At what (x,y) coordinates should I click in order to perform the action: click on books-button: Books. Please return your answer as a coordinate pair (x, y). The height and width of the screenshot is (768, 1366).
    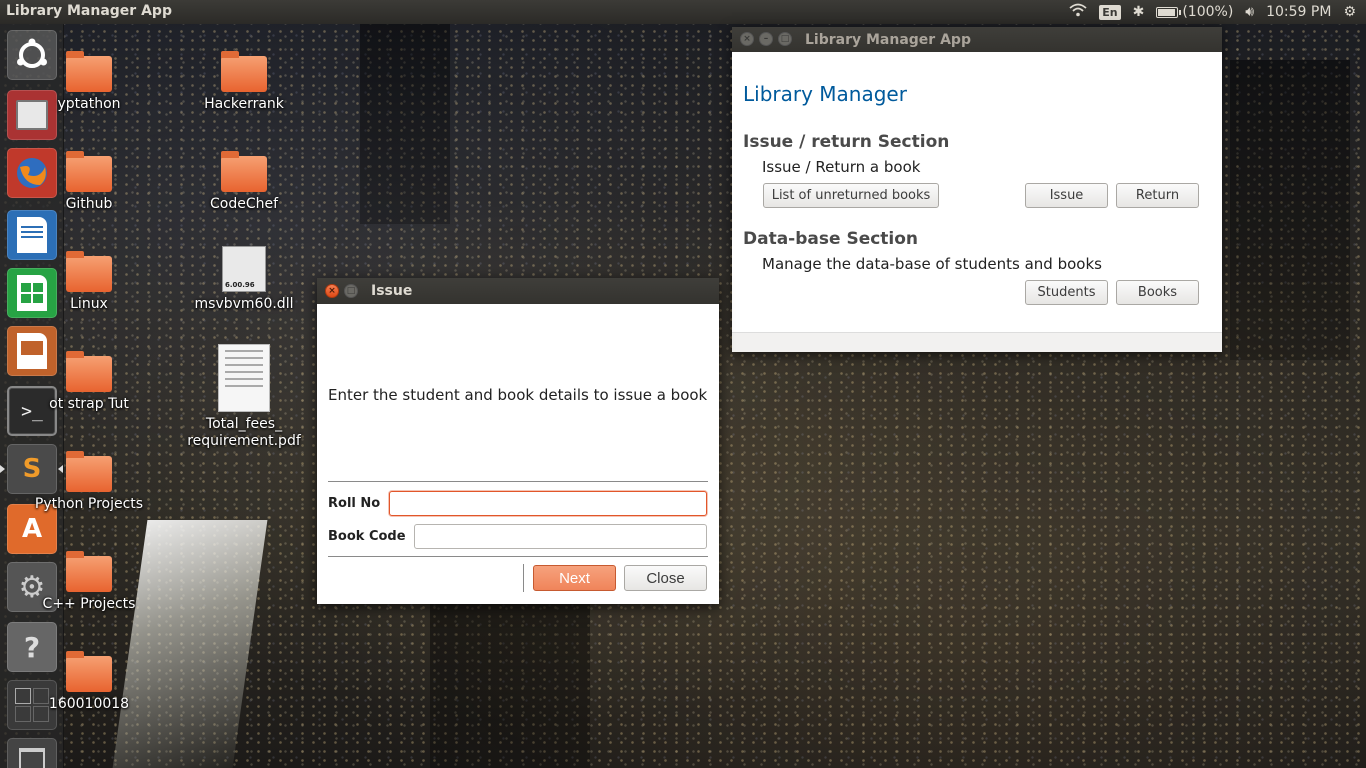
    Looking at the image, I should click on (1157, 292).